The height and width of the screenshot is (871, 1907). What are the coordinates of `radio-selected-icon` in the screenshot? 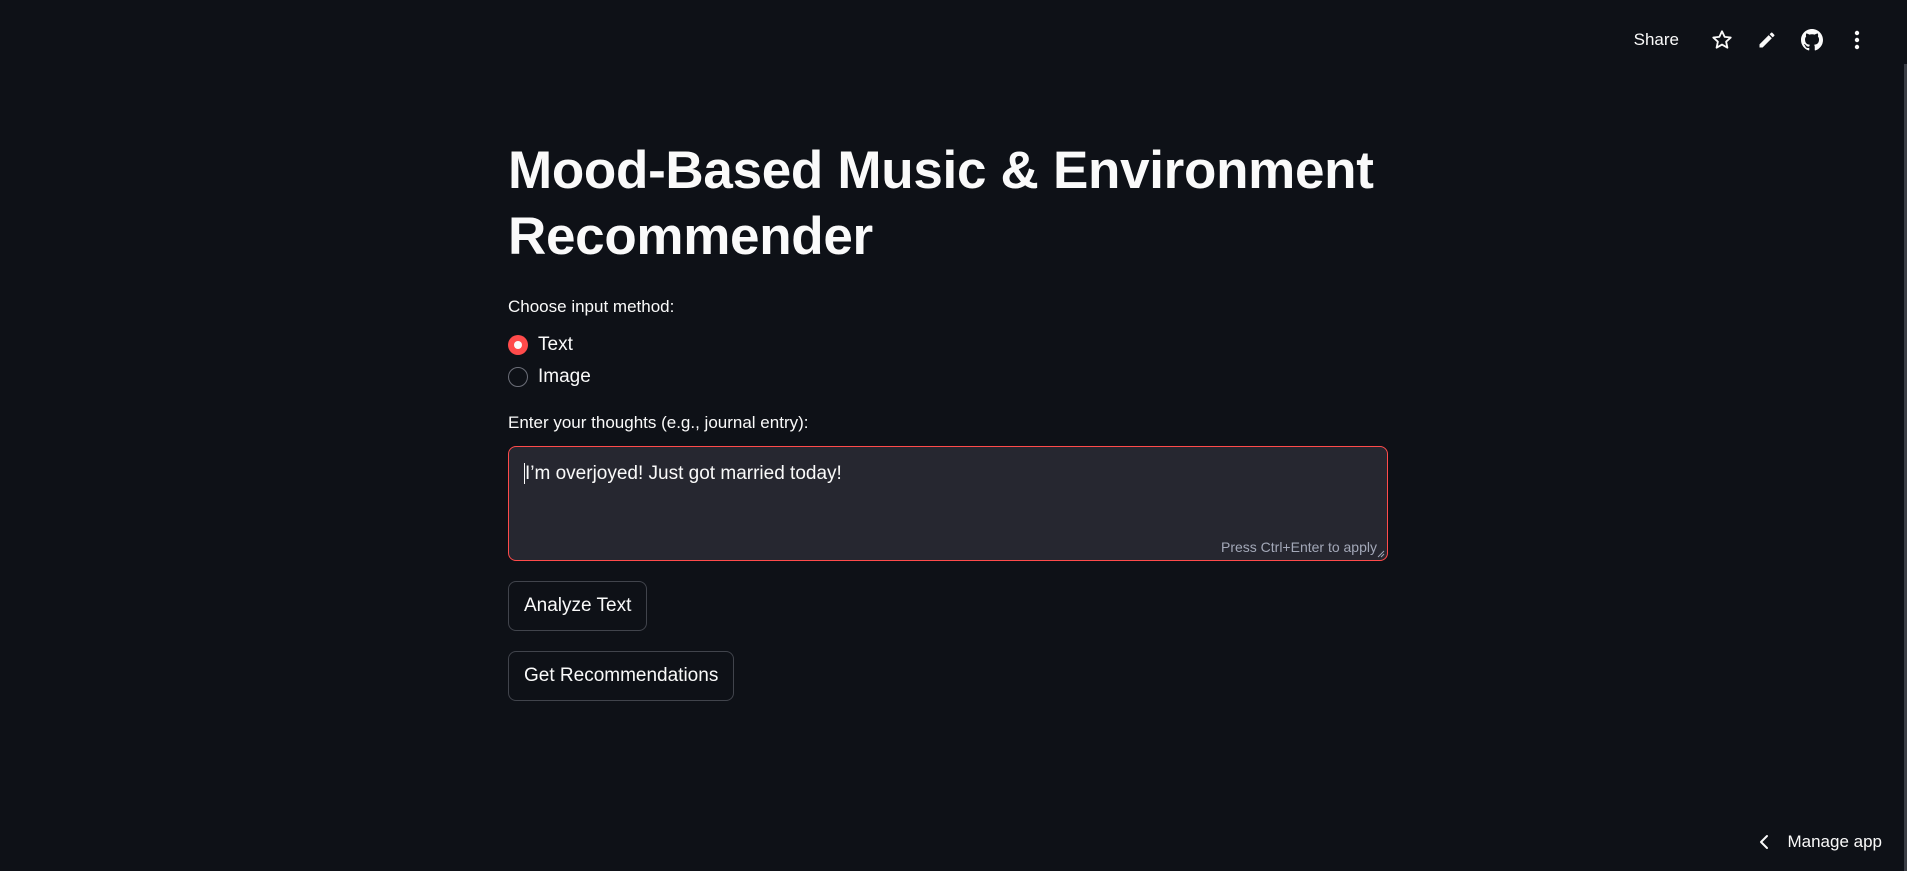 It's located at (518, 345).